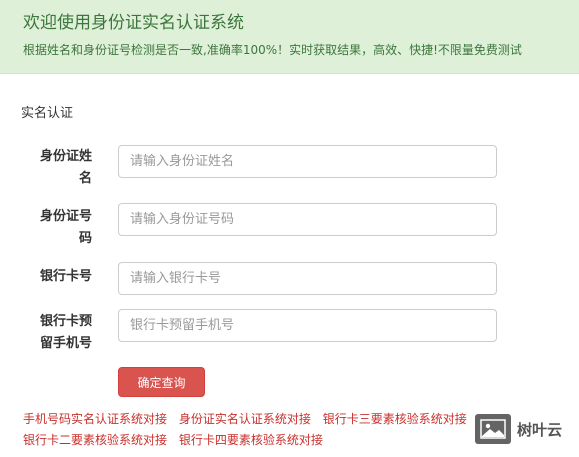 This screenshot has height=457, width=579. I want to click on link-bank-four-factor: 银行卡四要素核验系统对接, so click(251, 440).